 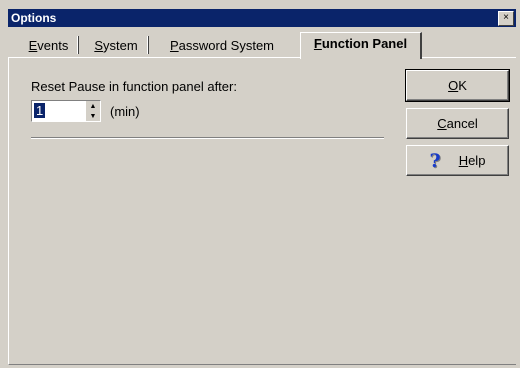 What do you see at coordinates (364, 43) in the screenshot?
I see `tab-function-panel-label: unction Panel` at bounding box center [364, 43].